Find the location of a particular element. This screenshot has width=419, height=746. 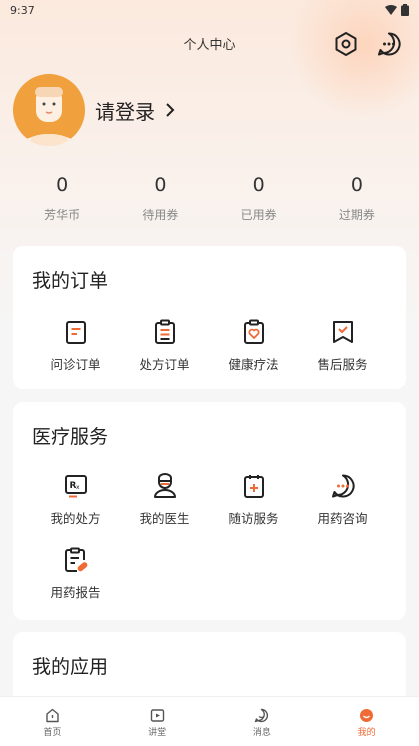

stats-row: 0 芳华币 0 待用券 0 已用券 0 过期券 is located at coordinates (209, 196).